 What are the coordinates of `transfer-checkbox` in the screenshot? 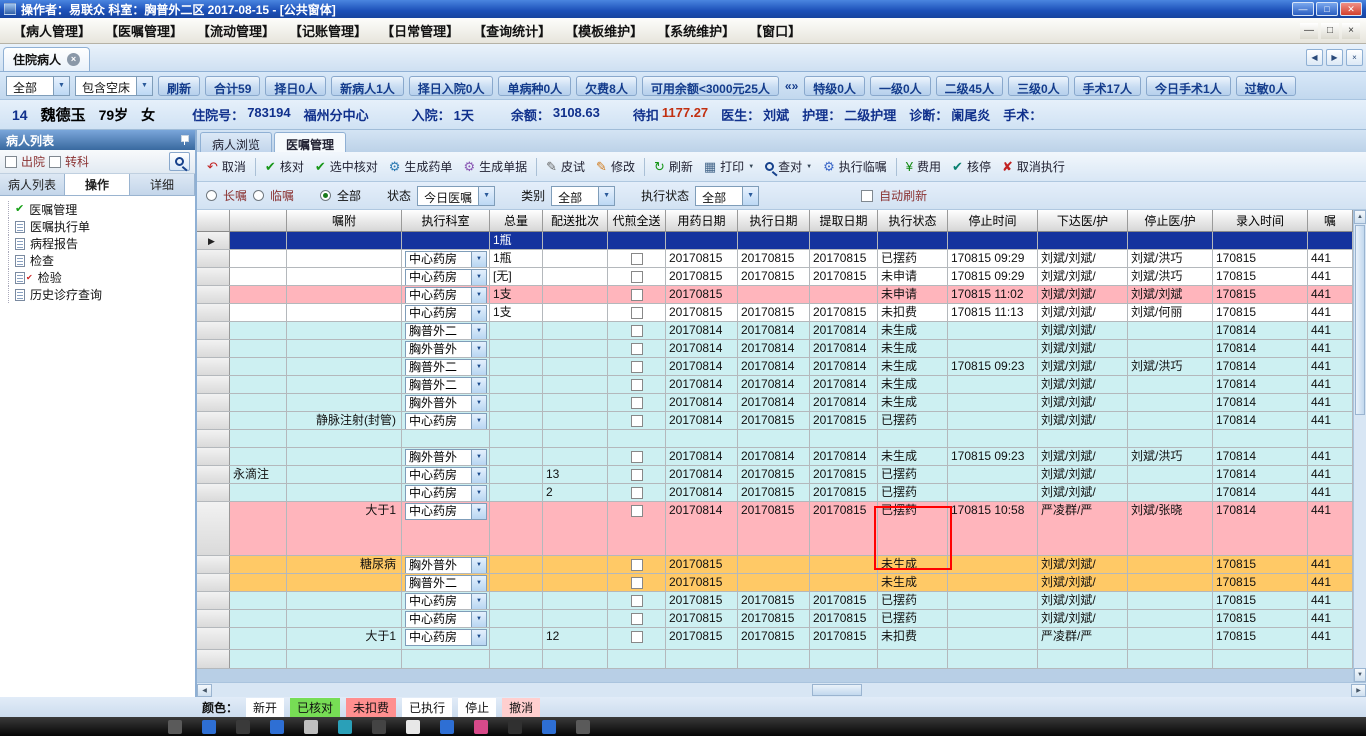 It's located at (55, 161).